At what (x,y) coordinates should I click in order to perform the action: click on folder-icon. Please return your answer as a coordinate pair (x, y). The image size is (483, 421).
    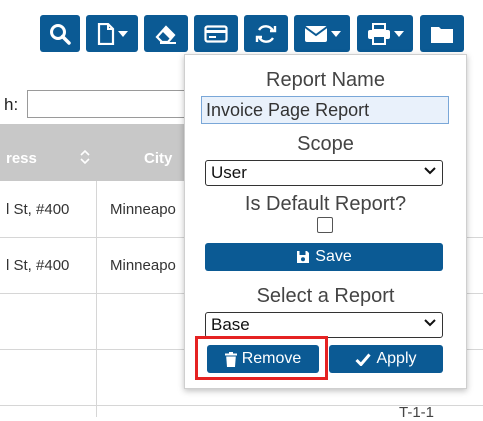
    Looking at the image, I should click on (442, 34).